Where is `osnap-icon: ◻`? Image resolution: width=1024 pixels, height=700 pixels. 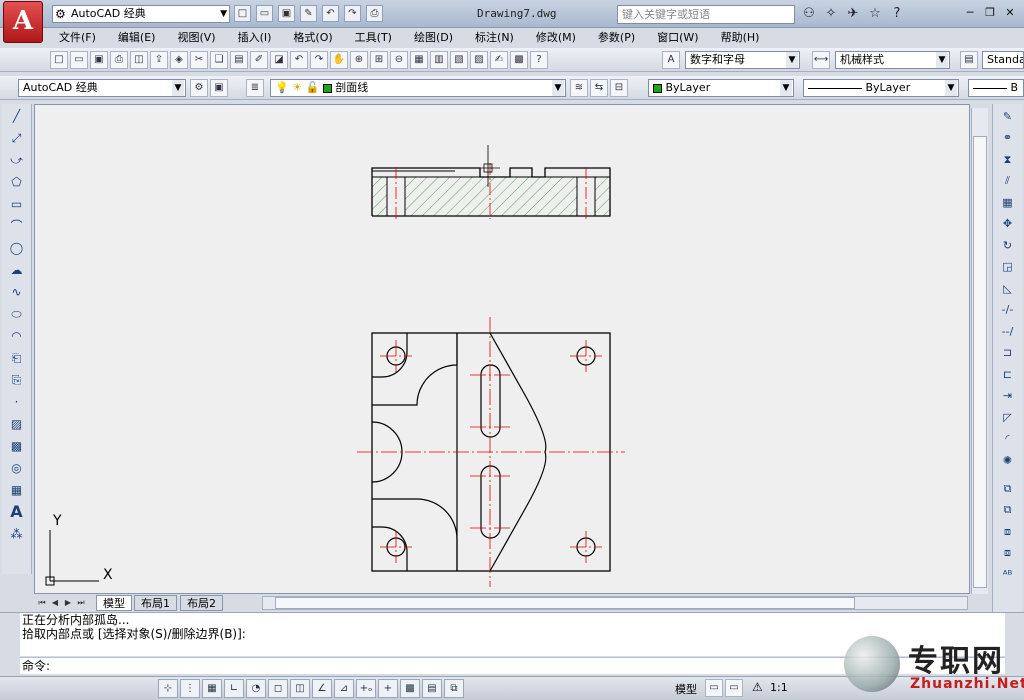
osnap-icon: ◻ is located at coordinates (278, 688).